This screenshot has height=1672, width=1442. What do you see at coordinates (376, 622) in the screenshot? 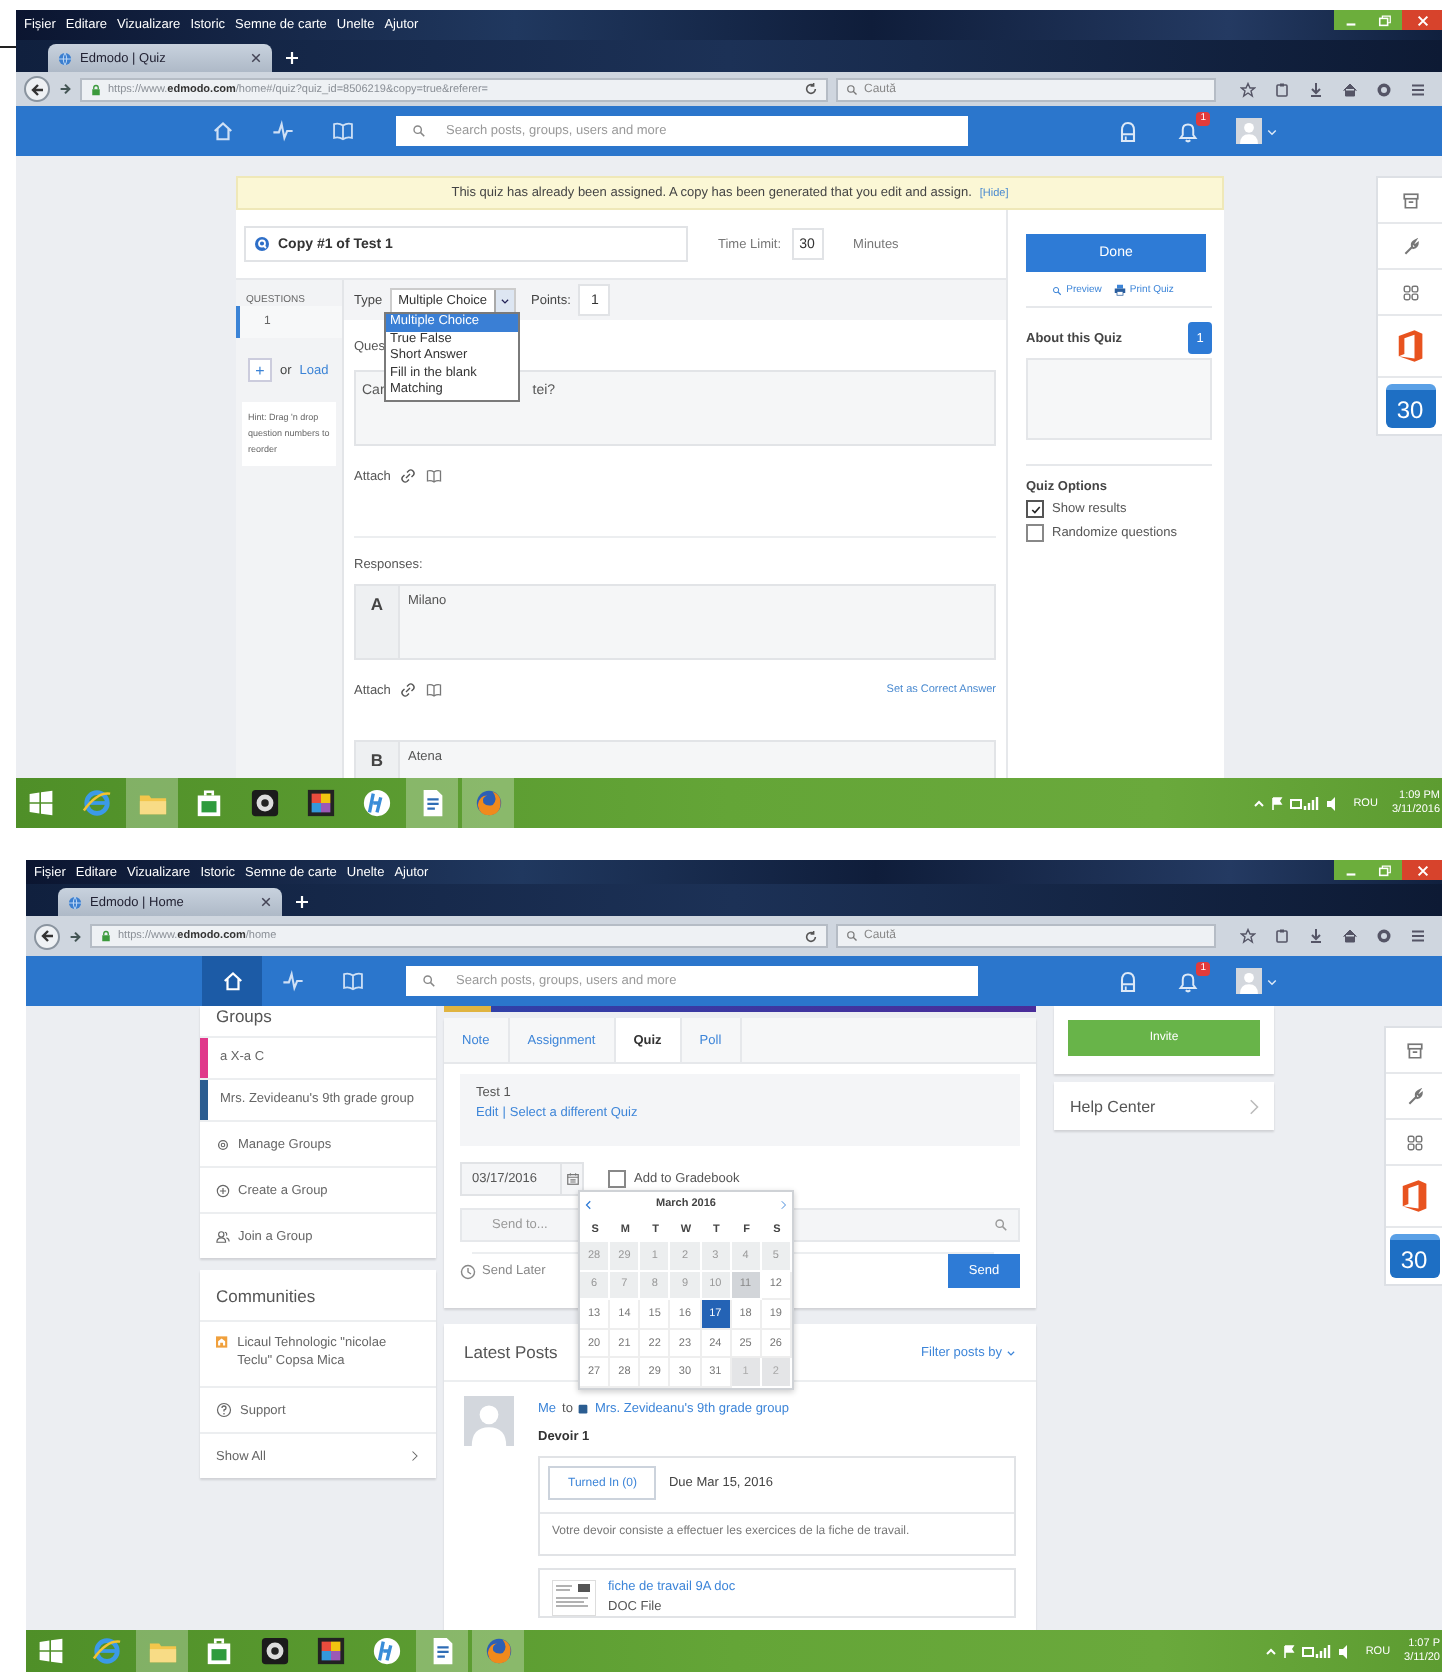
I see `answer-letter: A` at bounding box center [376, 622].